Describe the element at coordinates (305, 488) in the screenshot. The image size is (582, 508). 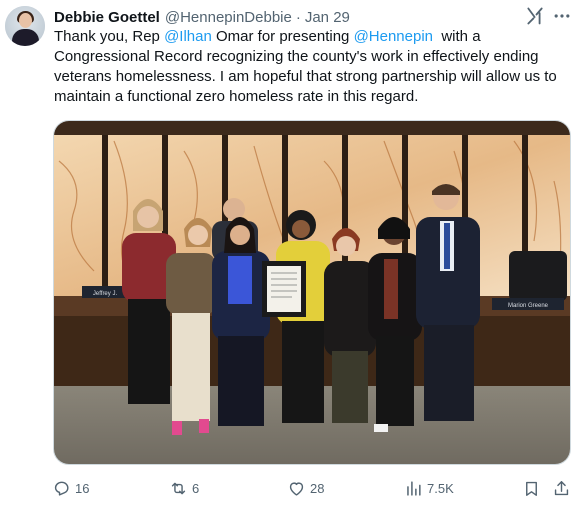
I see `like-button: 28` at that location.